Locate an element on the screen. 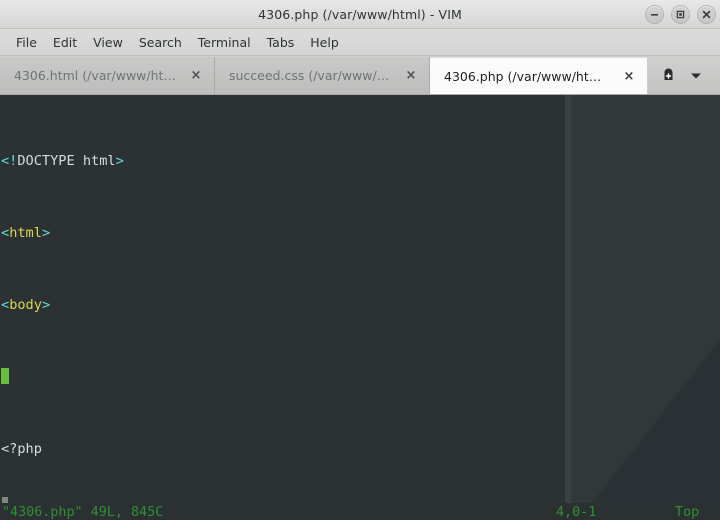 The image size is (720, 520). status-scroll-location: Top is located at coordinates (687, 512).